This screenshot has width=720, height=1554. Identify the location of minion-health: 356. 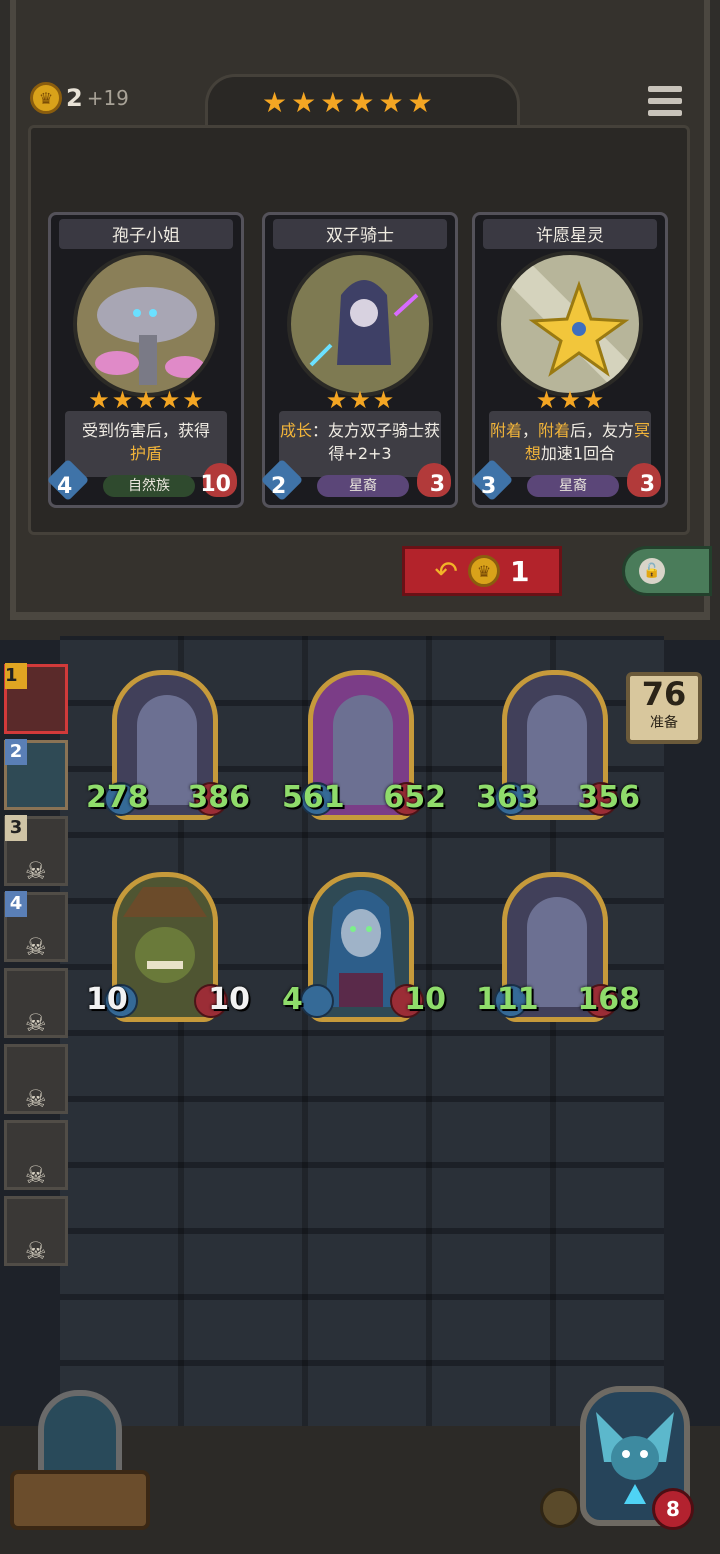
(608, 797).